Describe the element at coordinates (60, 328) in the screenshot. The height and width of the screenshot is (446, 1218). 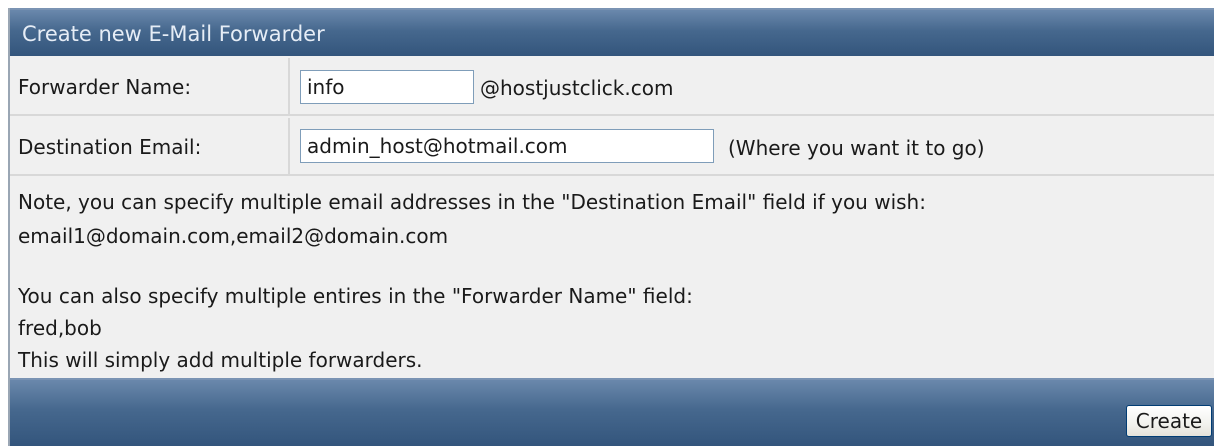
I see `note-forwarder-example: fred,bob` at that location.